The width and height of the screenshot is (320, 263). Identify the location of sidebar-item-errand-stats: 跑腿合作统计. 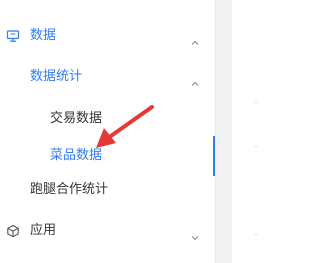
(106, 190).